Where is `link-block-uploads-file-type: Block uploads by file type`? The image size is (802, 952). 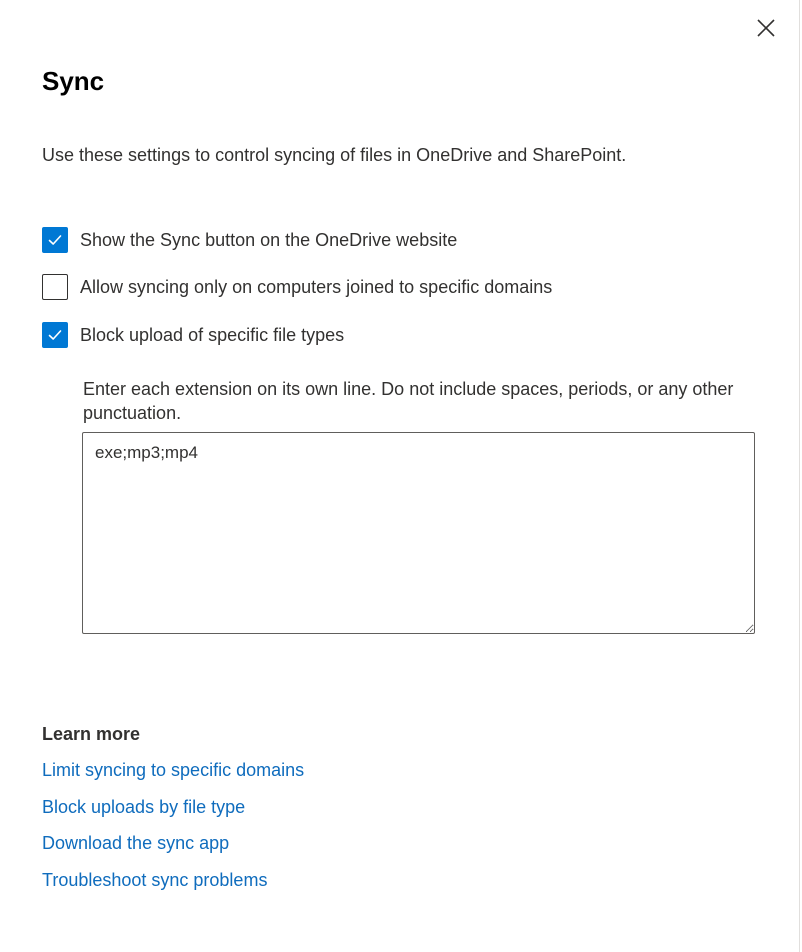
link-block-uploads-file-type: Block uploads by file type is located at coordinates (143, 807).